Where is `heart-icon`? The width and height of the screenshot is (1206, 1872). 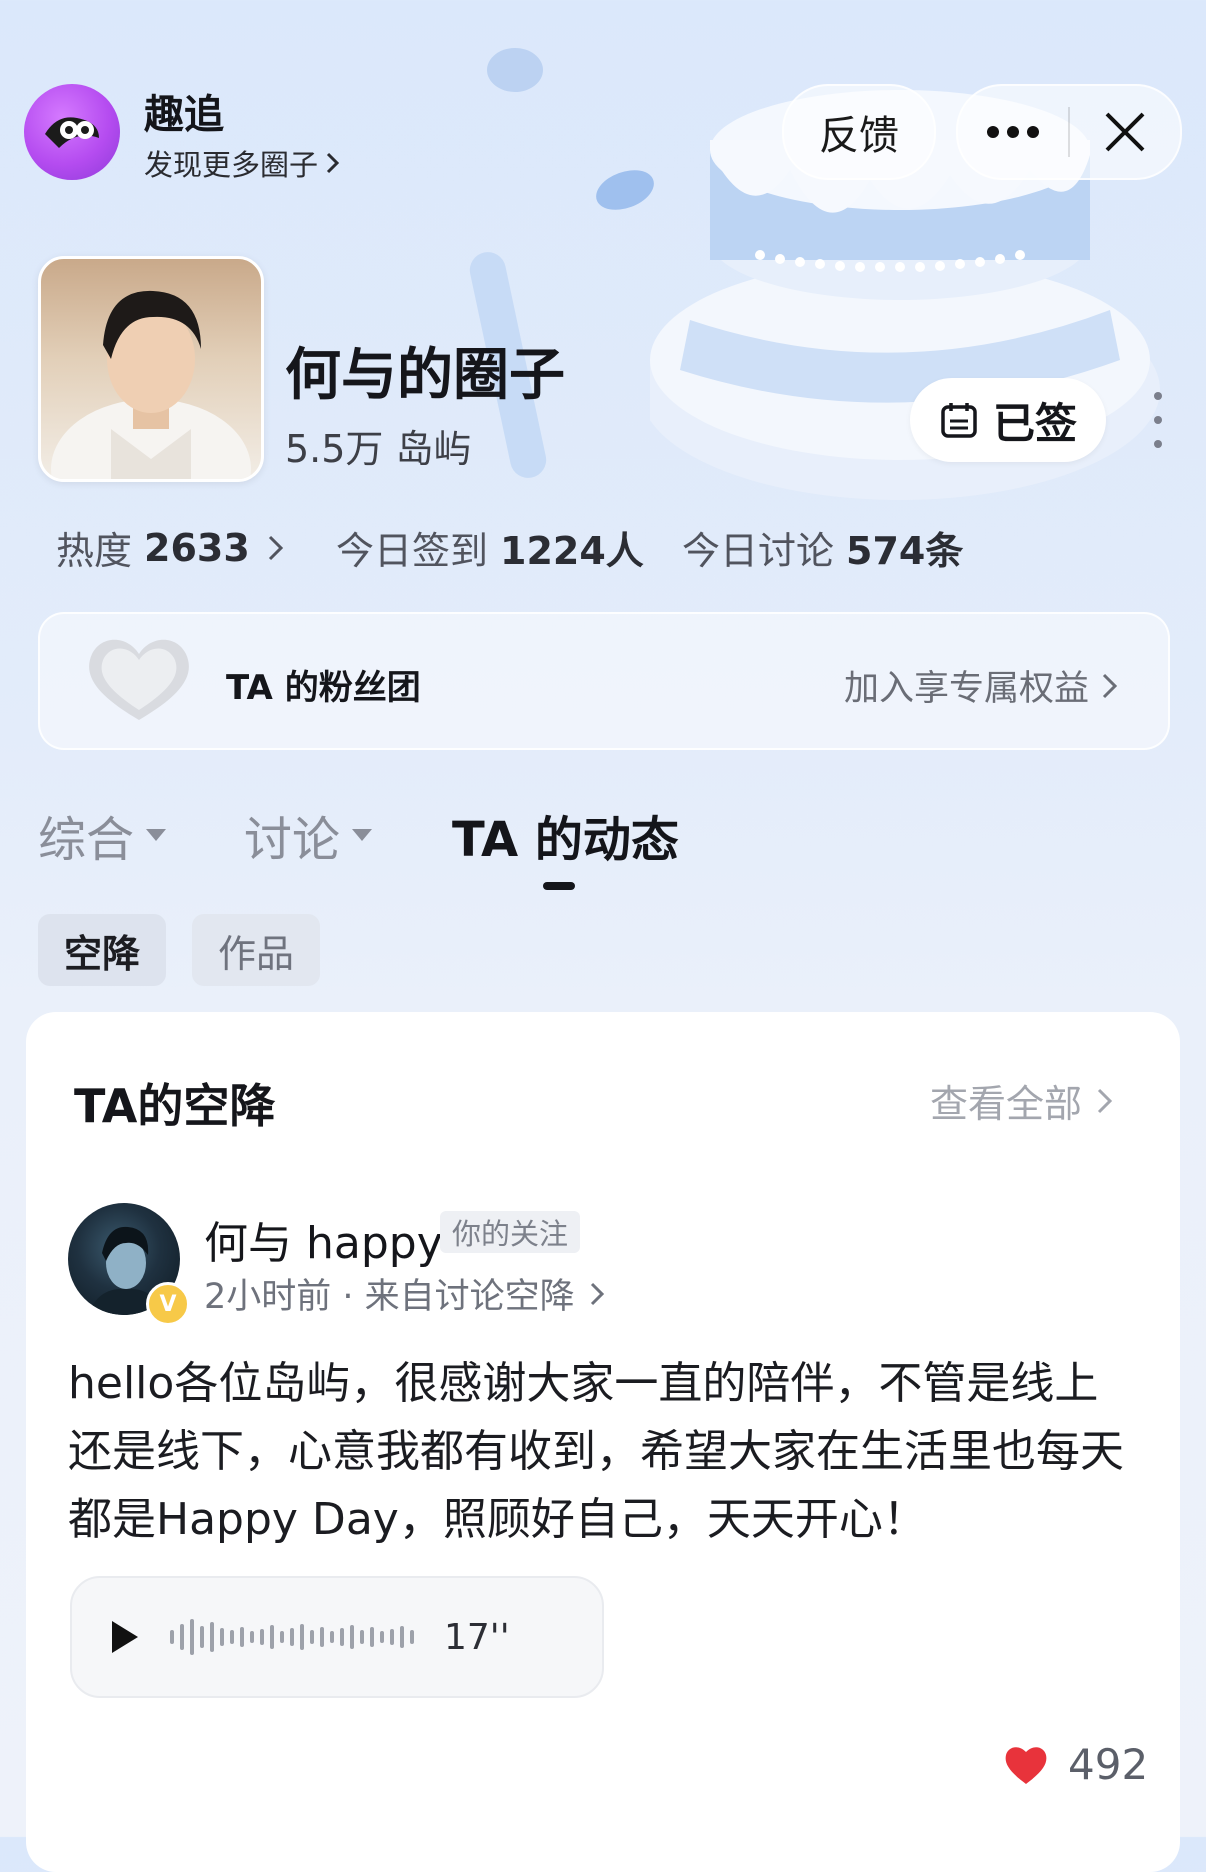 heart-icon is located at coordinates (1026, 1765).